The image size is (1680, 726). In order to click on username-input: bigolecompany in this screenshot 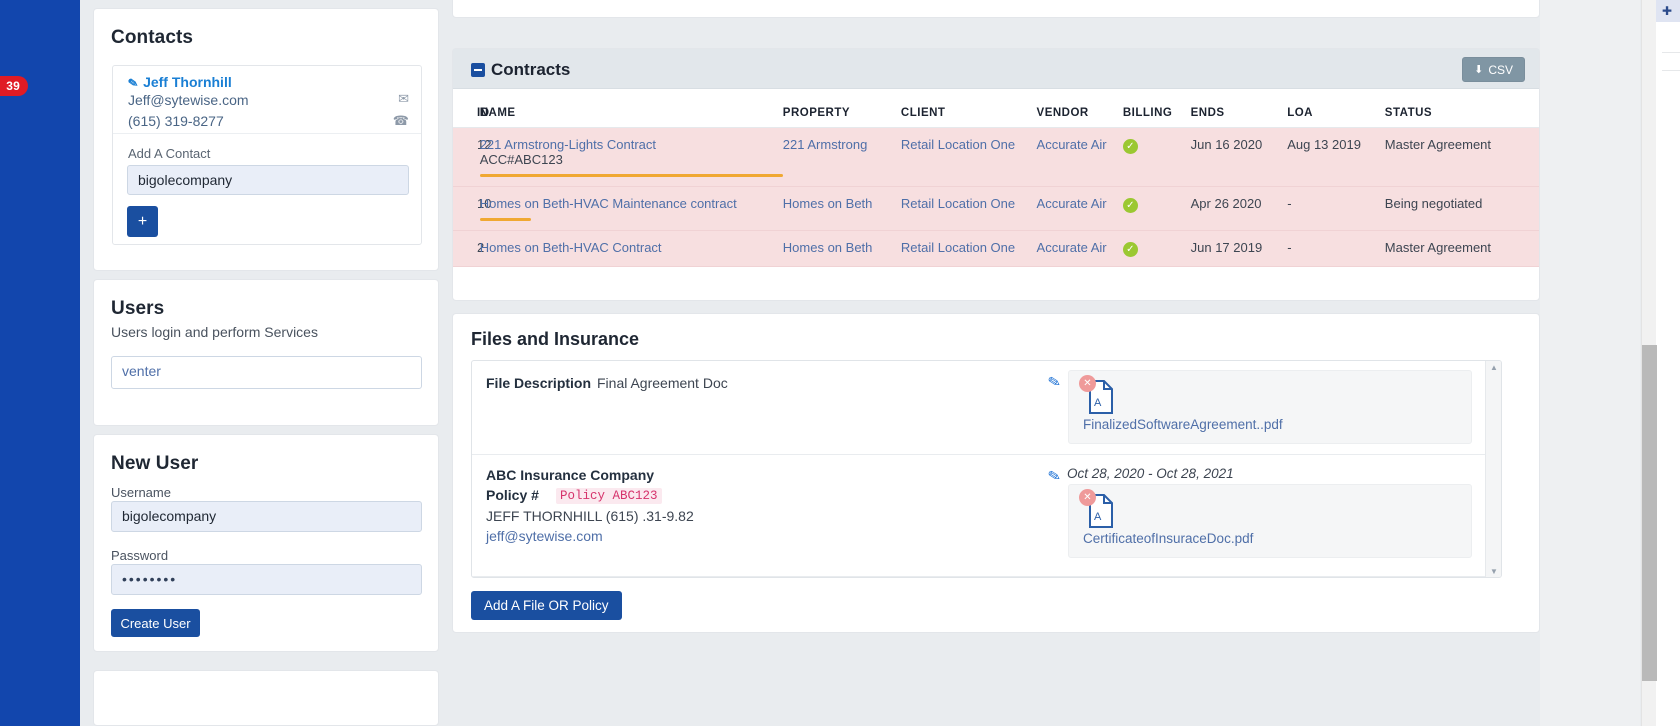, I will do `click(266, 516)`.